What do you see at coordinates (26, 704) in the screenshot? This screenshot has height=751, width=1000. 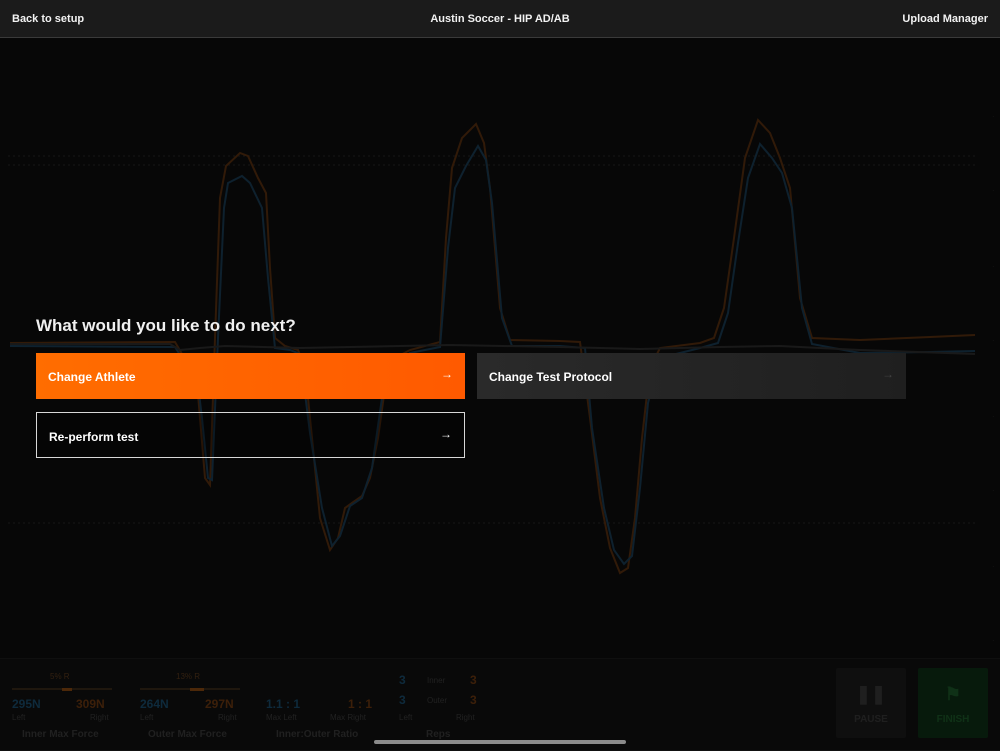 I see `inner-left-value: 295N` at bounding box center [26, 704].